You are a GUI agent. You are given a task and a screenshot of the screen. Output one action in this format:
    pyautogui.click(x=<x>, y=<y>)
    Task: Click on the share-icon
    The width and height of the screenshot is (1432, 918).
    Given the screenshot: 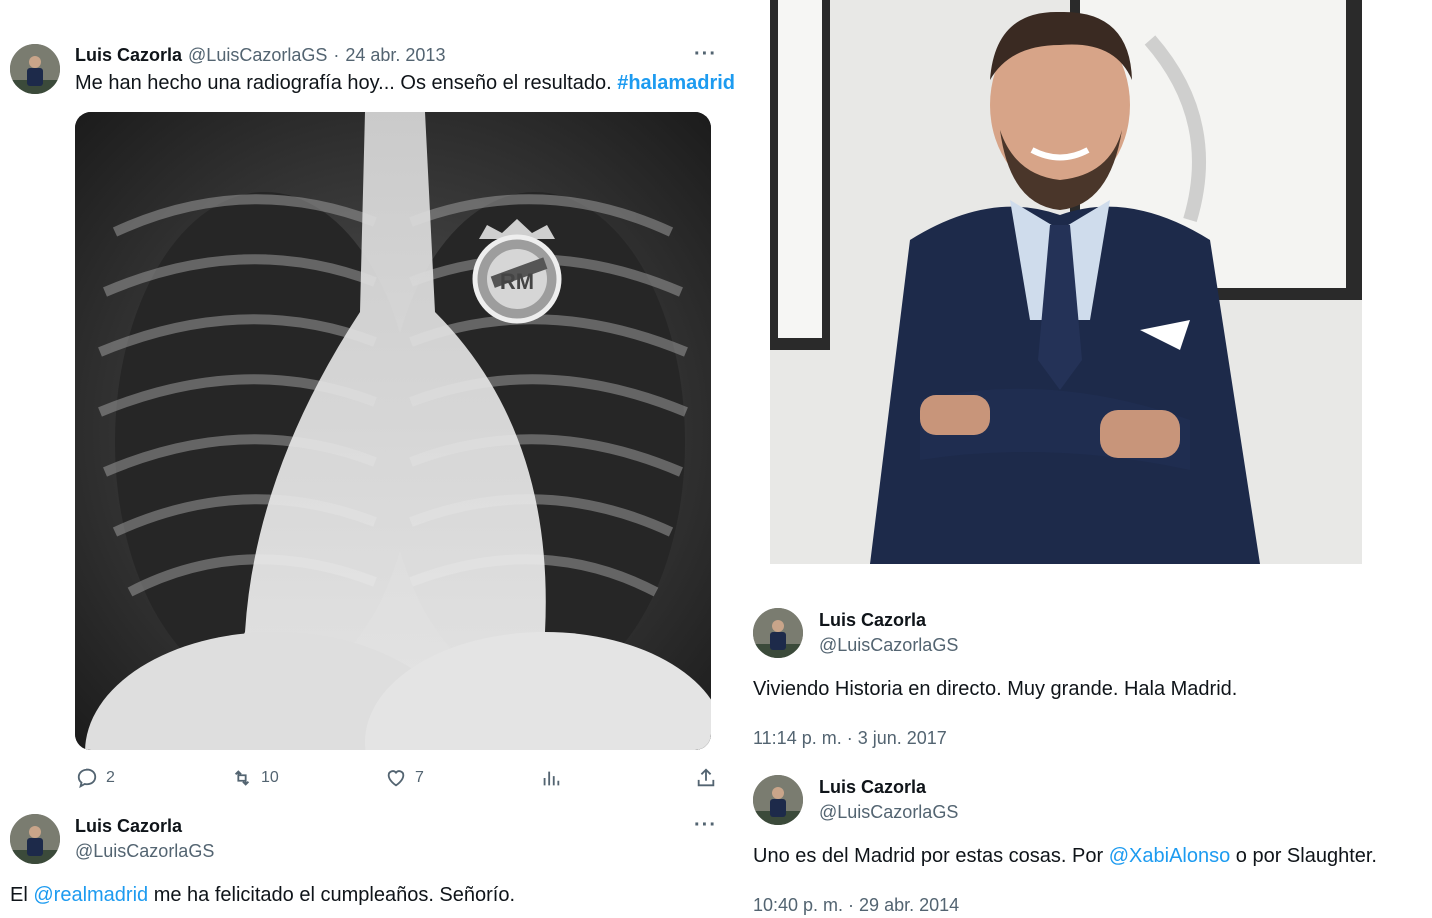 What is the action you would take?
    pyautogui.click(x=706, y=777)
    